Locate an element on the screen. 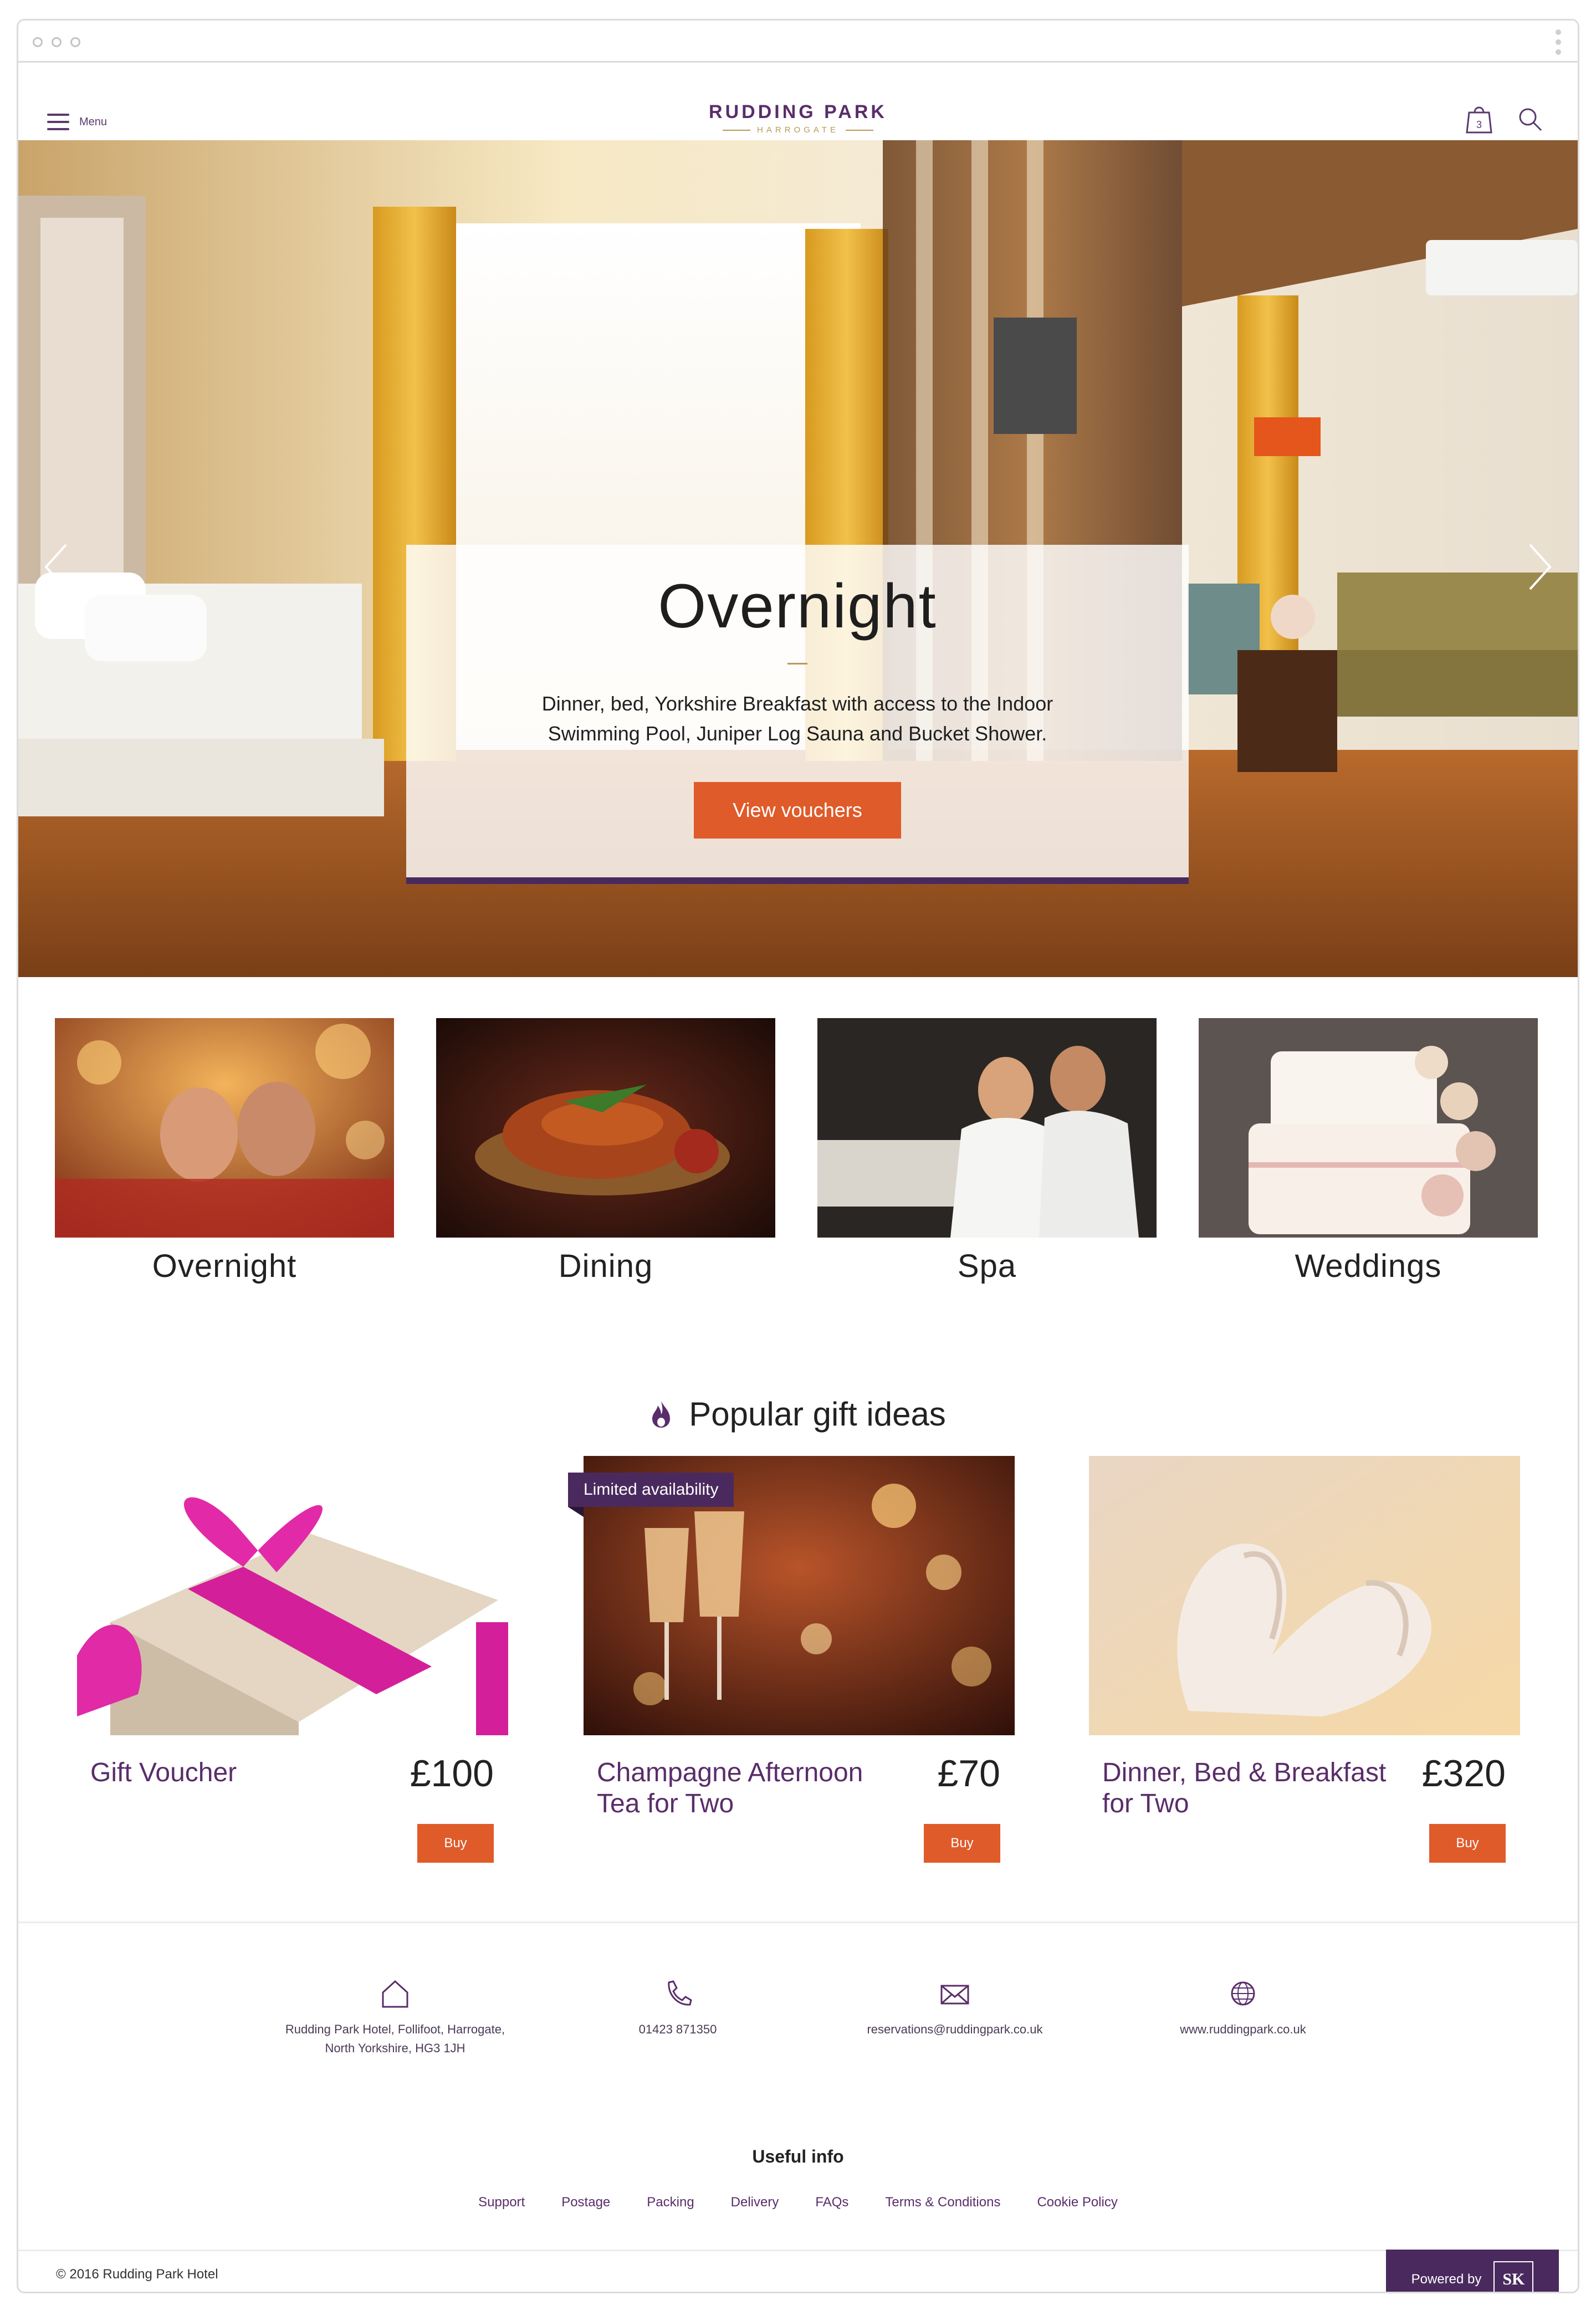 This screenshot has width=1596, height=2300. logo-main-text: RUDDING PARK is located at coordinates (798, 111).